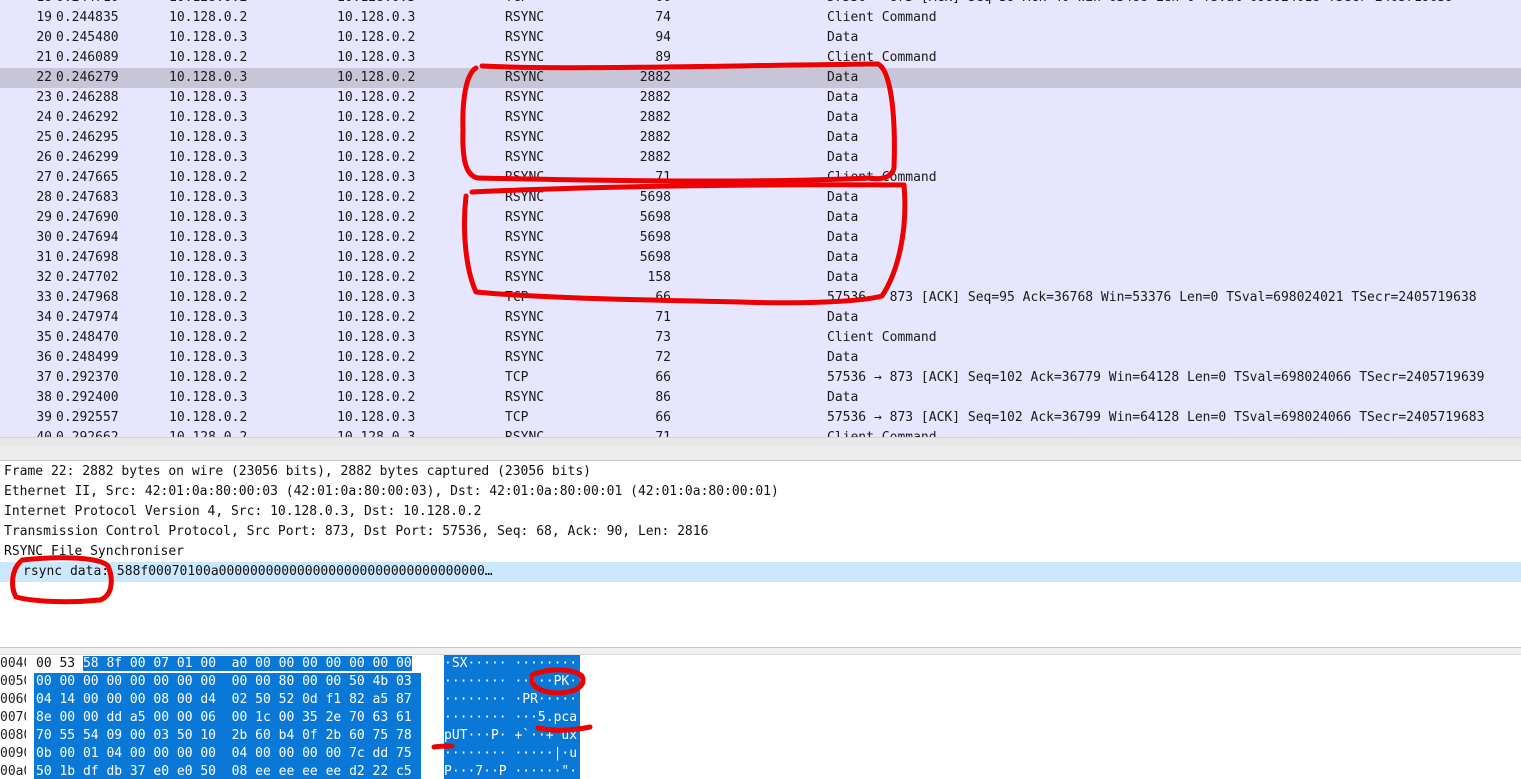 The height and width of the screenshot is (779, 1521). I want to click on packet-time: 0.246089, so click(87, 57).